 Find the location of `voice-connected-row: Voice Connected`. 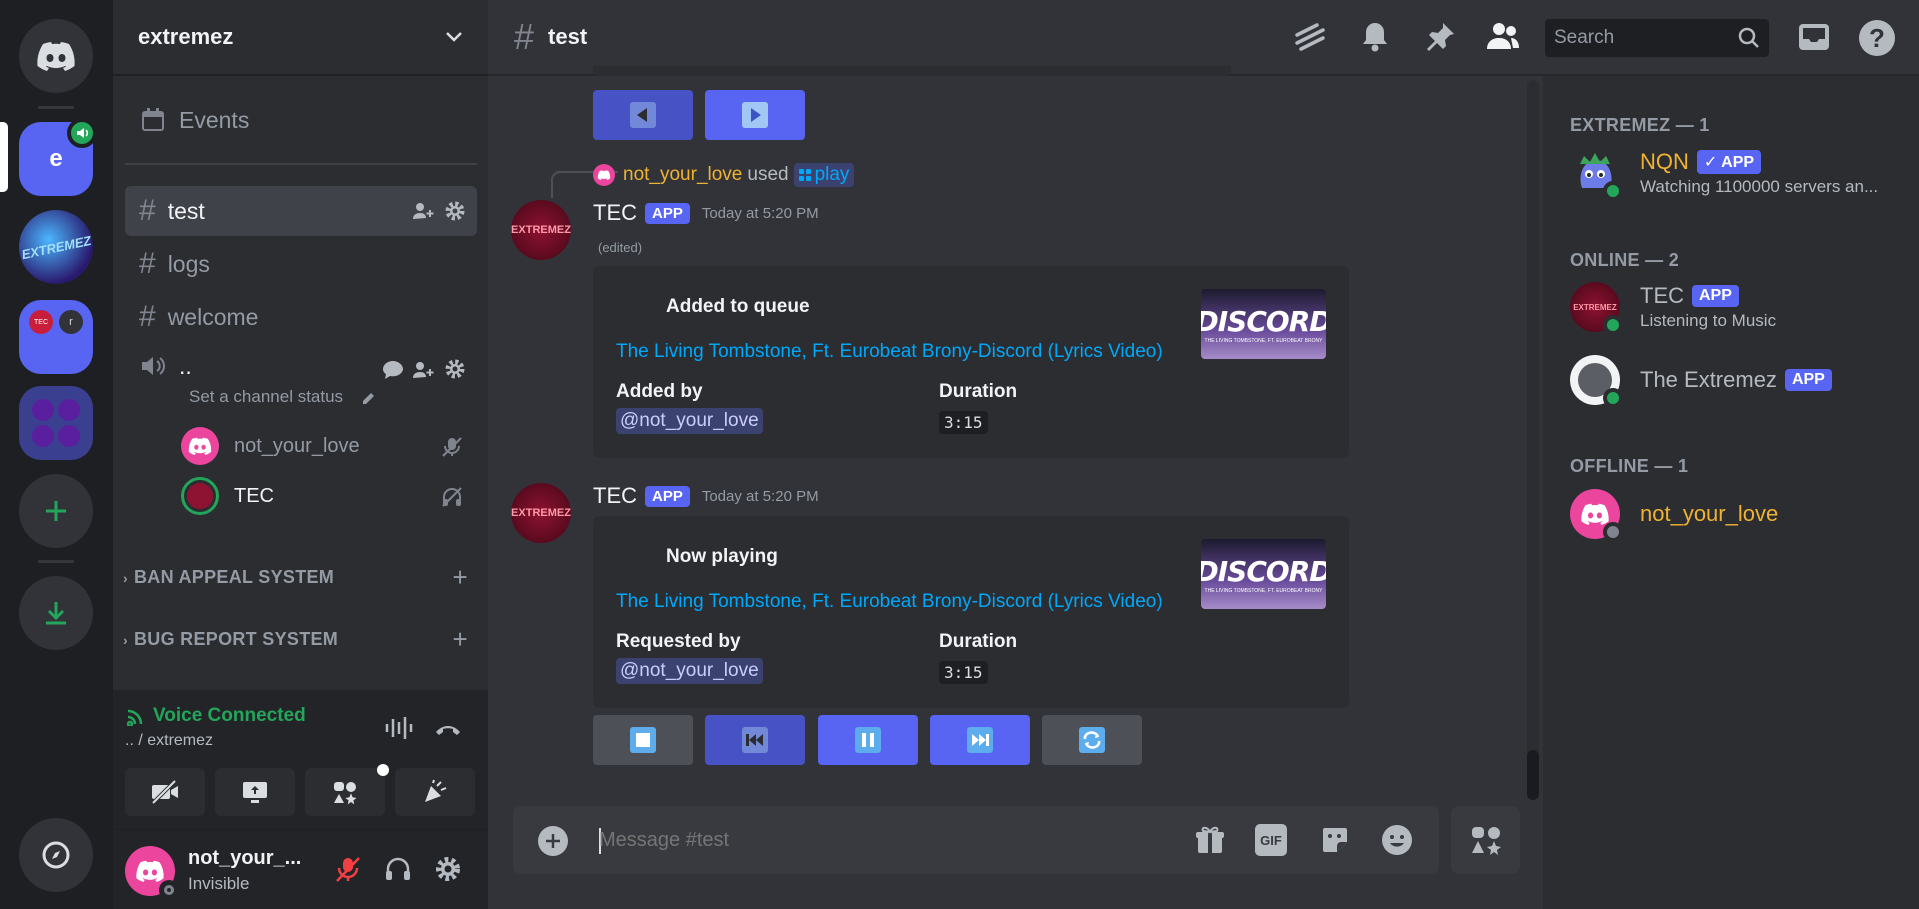

voice-connected-row: Voice Connected is located at coordinates (215, 716).